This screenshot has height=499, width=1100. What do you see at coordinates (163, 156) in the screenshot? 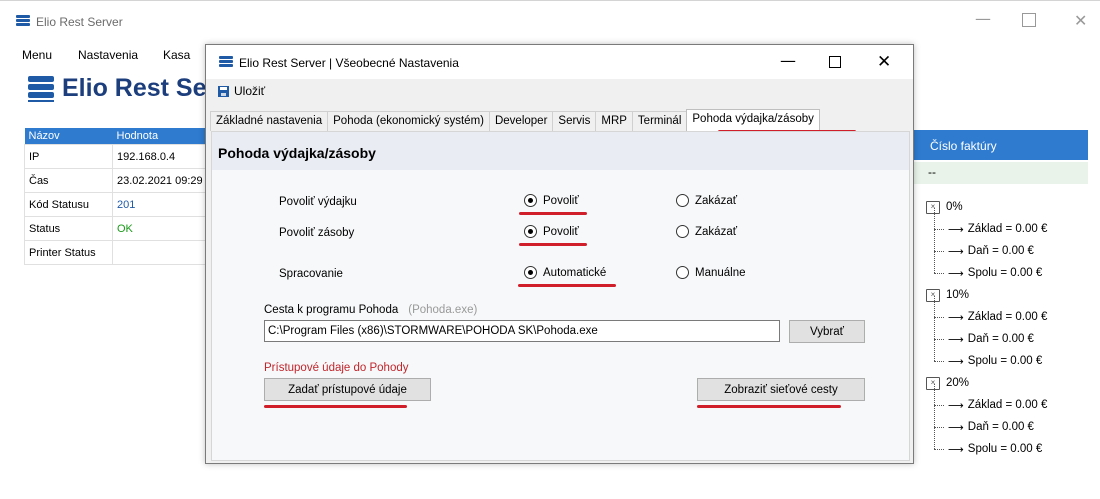
I see `row-value: 192.168.0.4` at bounding box center [163, 156].